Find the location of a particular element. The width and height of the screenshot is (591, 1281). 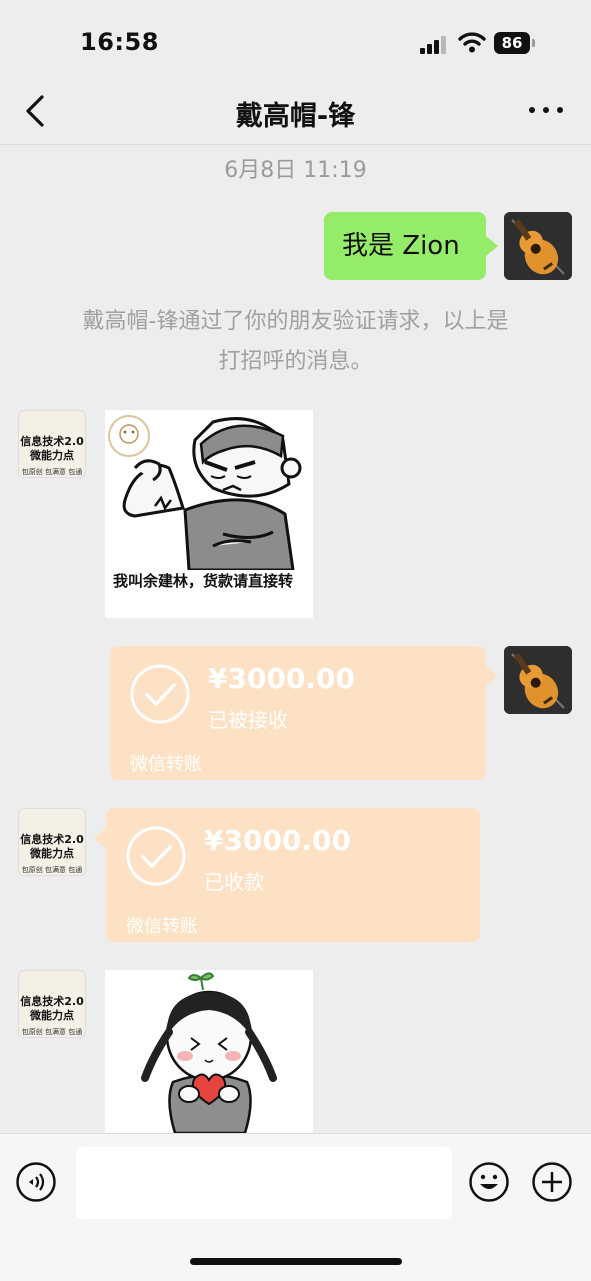

chat-header: 戴高帽-锋 is located at coordinates (295, 112).